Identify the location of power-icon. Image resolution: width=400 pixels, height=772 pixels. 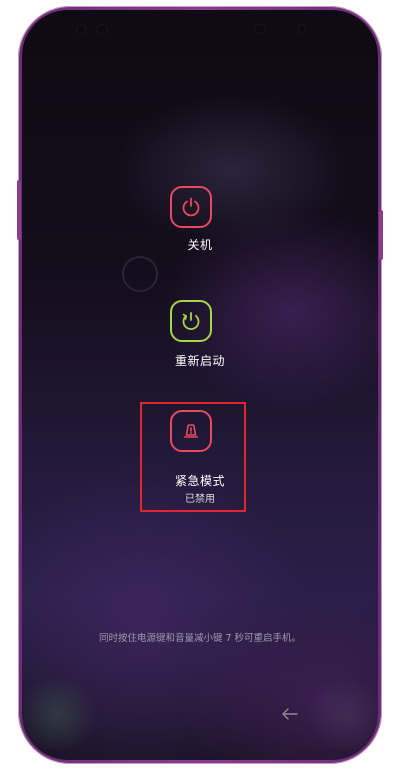
(191, 207).